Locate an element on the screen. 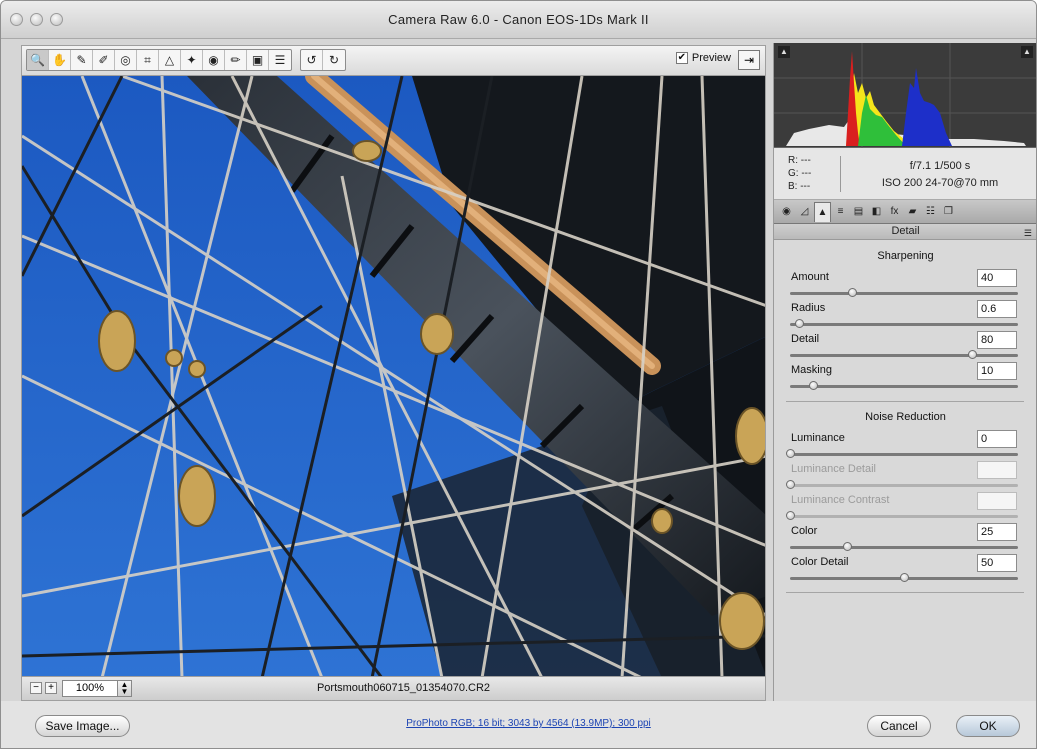 The height and width of the screenshot is (749, 1037). color-detail-slider-thumb is located at coordinates (904, 577).